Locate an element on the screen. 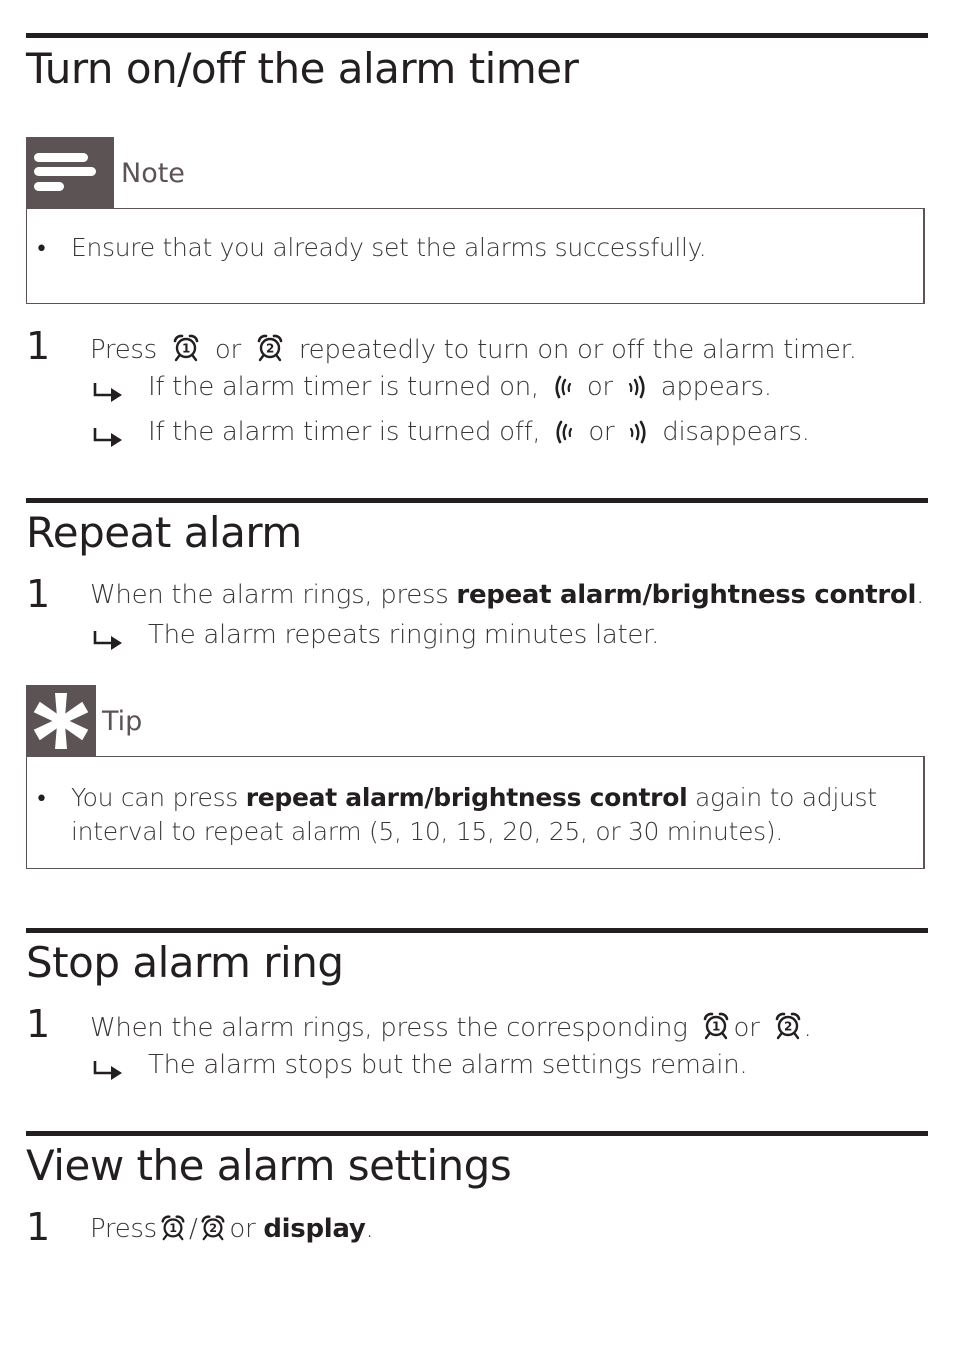 Image resolution: width=954 pixels, height=1354 pixels. button-name: display is located at coordinates (314, 1229).